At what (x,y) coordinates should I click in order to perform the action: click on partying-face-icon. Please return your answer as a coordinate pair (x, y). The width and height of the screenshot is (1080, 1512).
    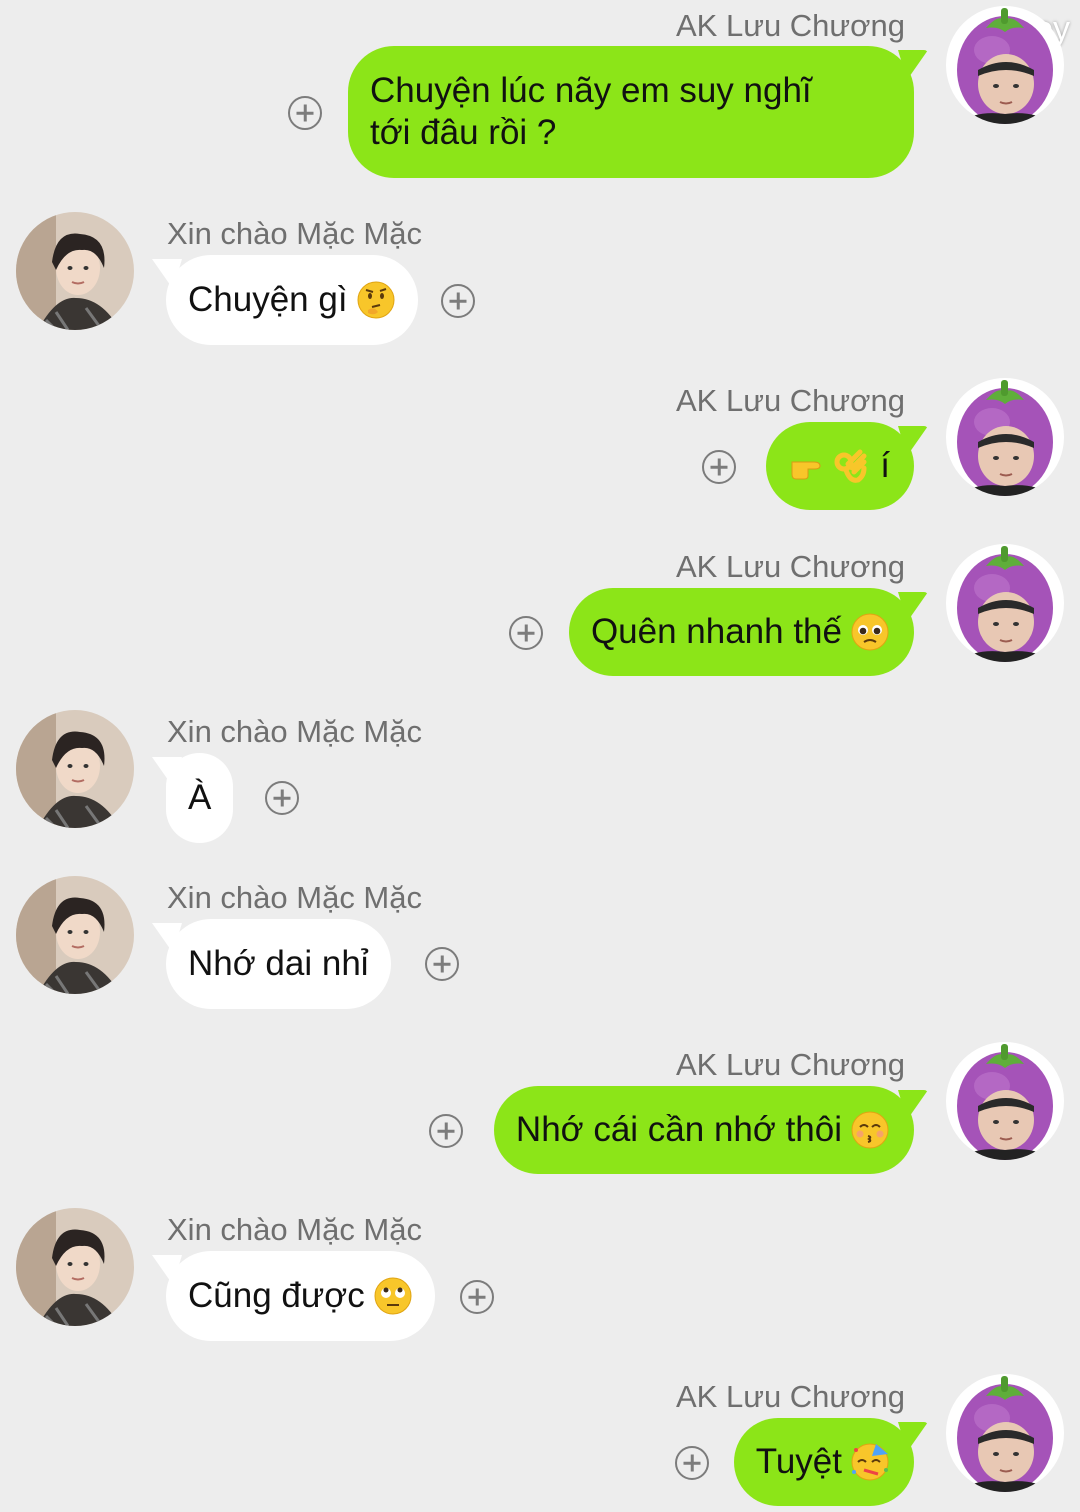
    Looking at the image, I should click on (870, 1462).